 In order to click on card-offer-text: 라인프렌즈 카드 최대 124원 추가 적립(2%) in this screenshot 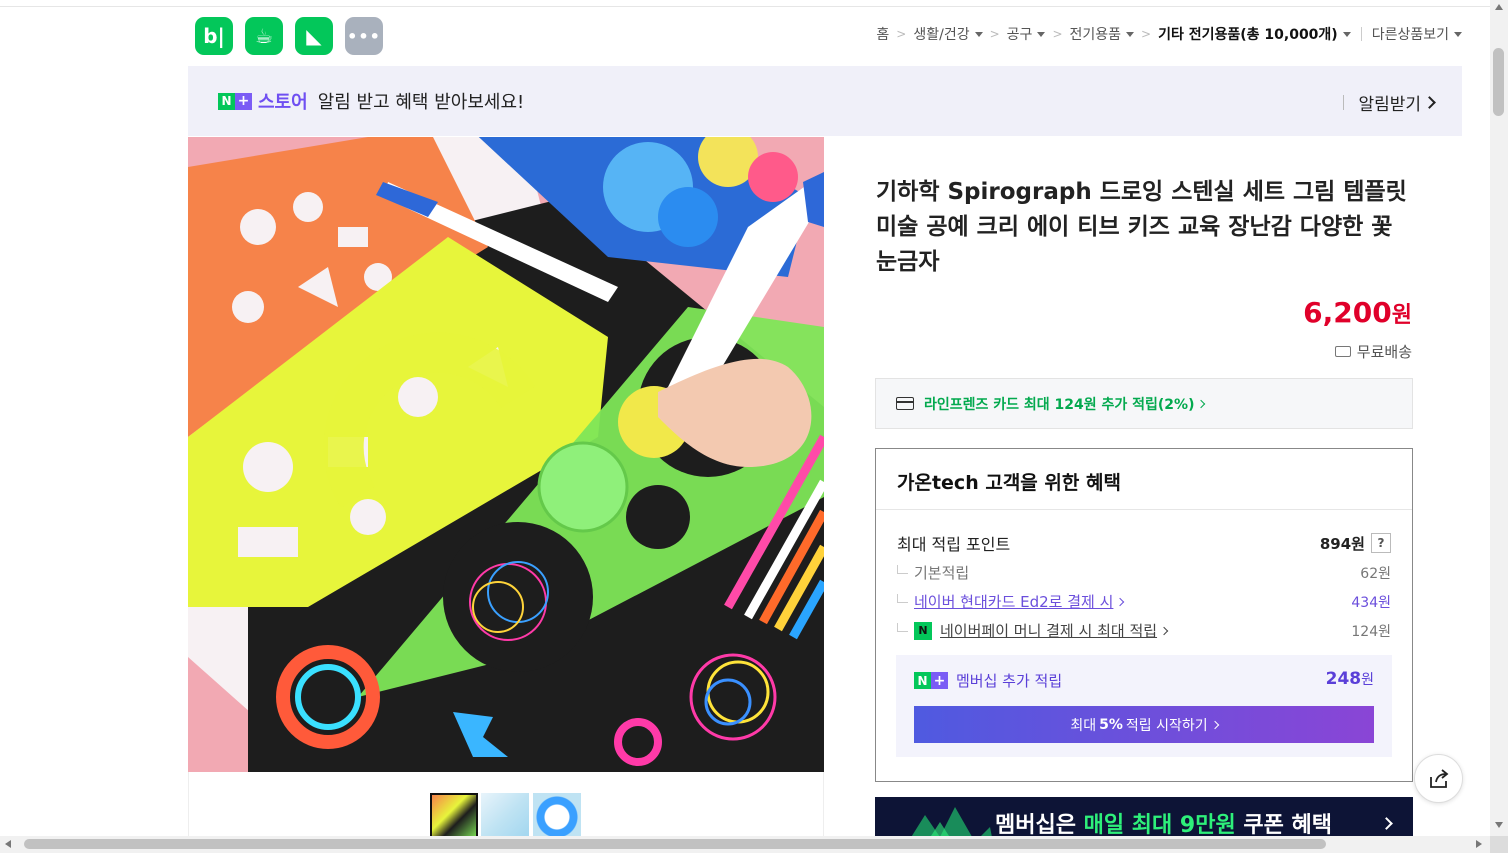, I will do `click(1065, 404)`.